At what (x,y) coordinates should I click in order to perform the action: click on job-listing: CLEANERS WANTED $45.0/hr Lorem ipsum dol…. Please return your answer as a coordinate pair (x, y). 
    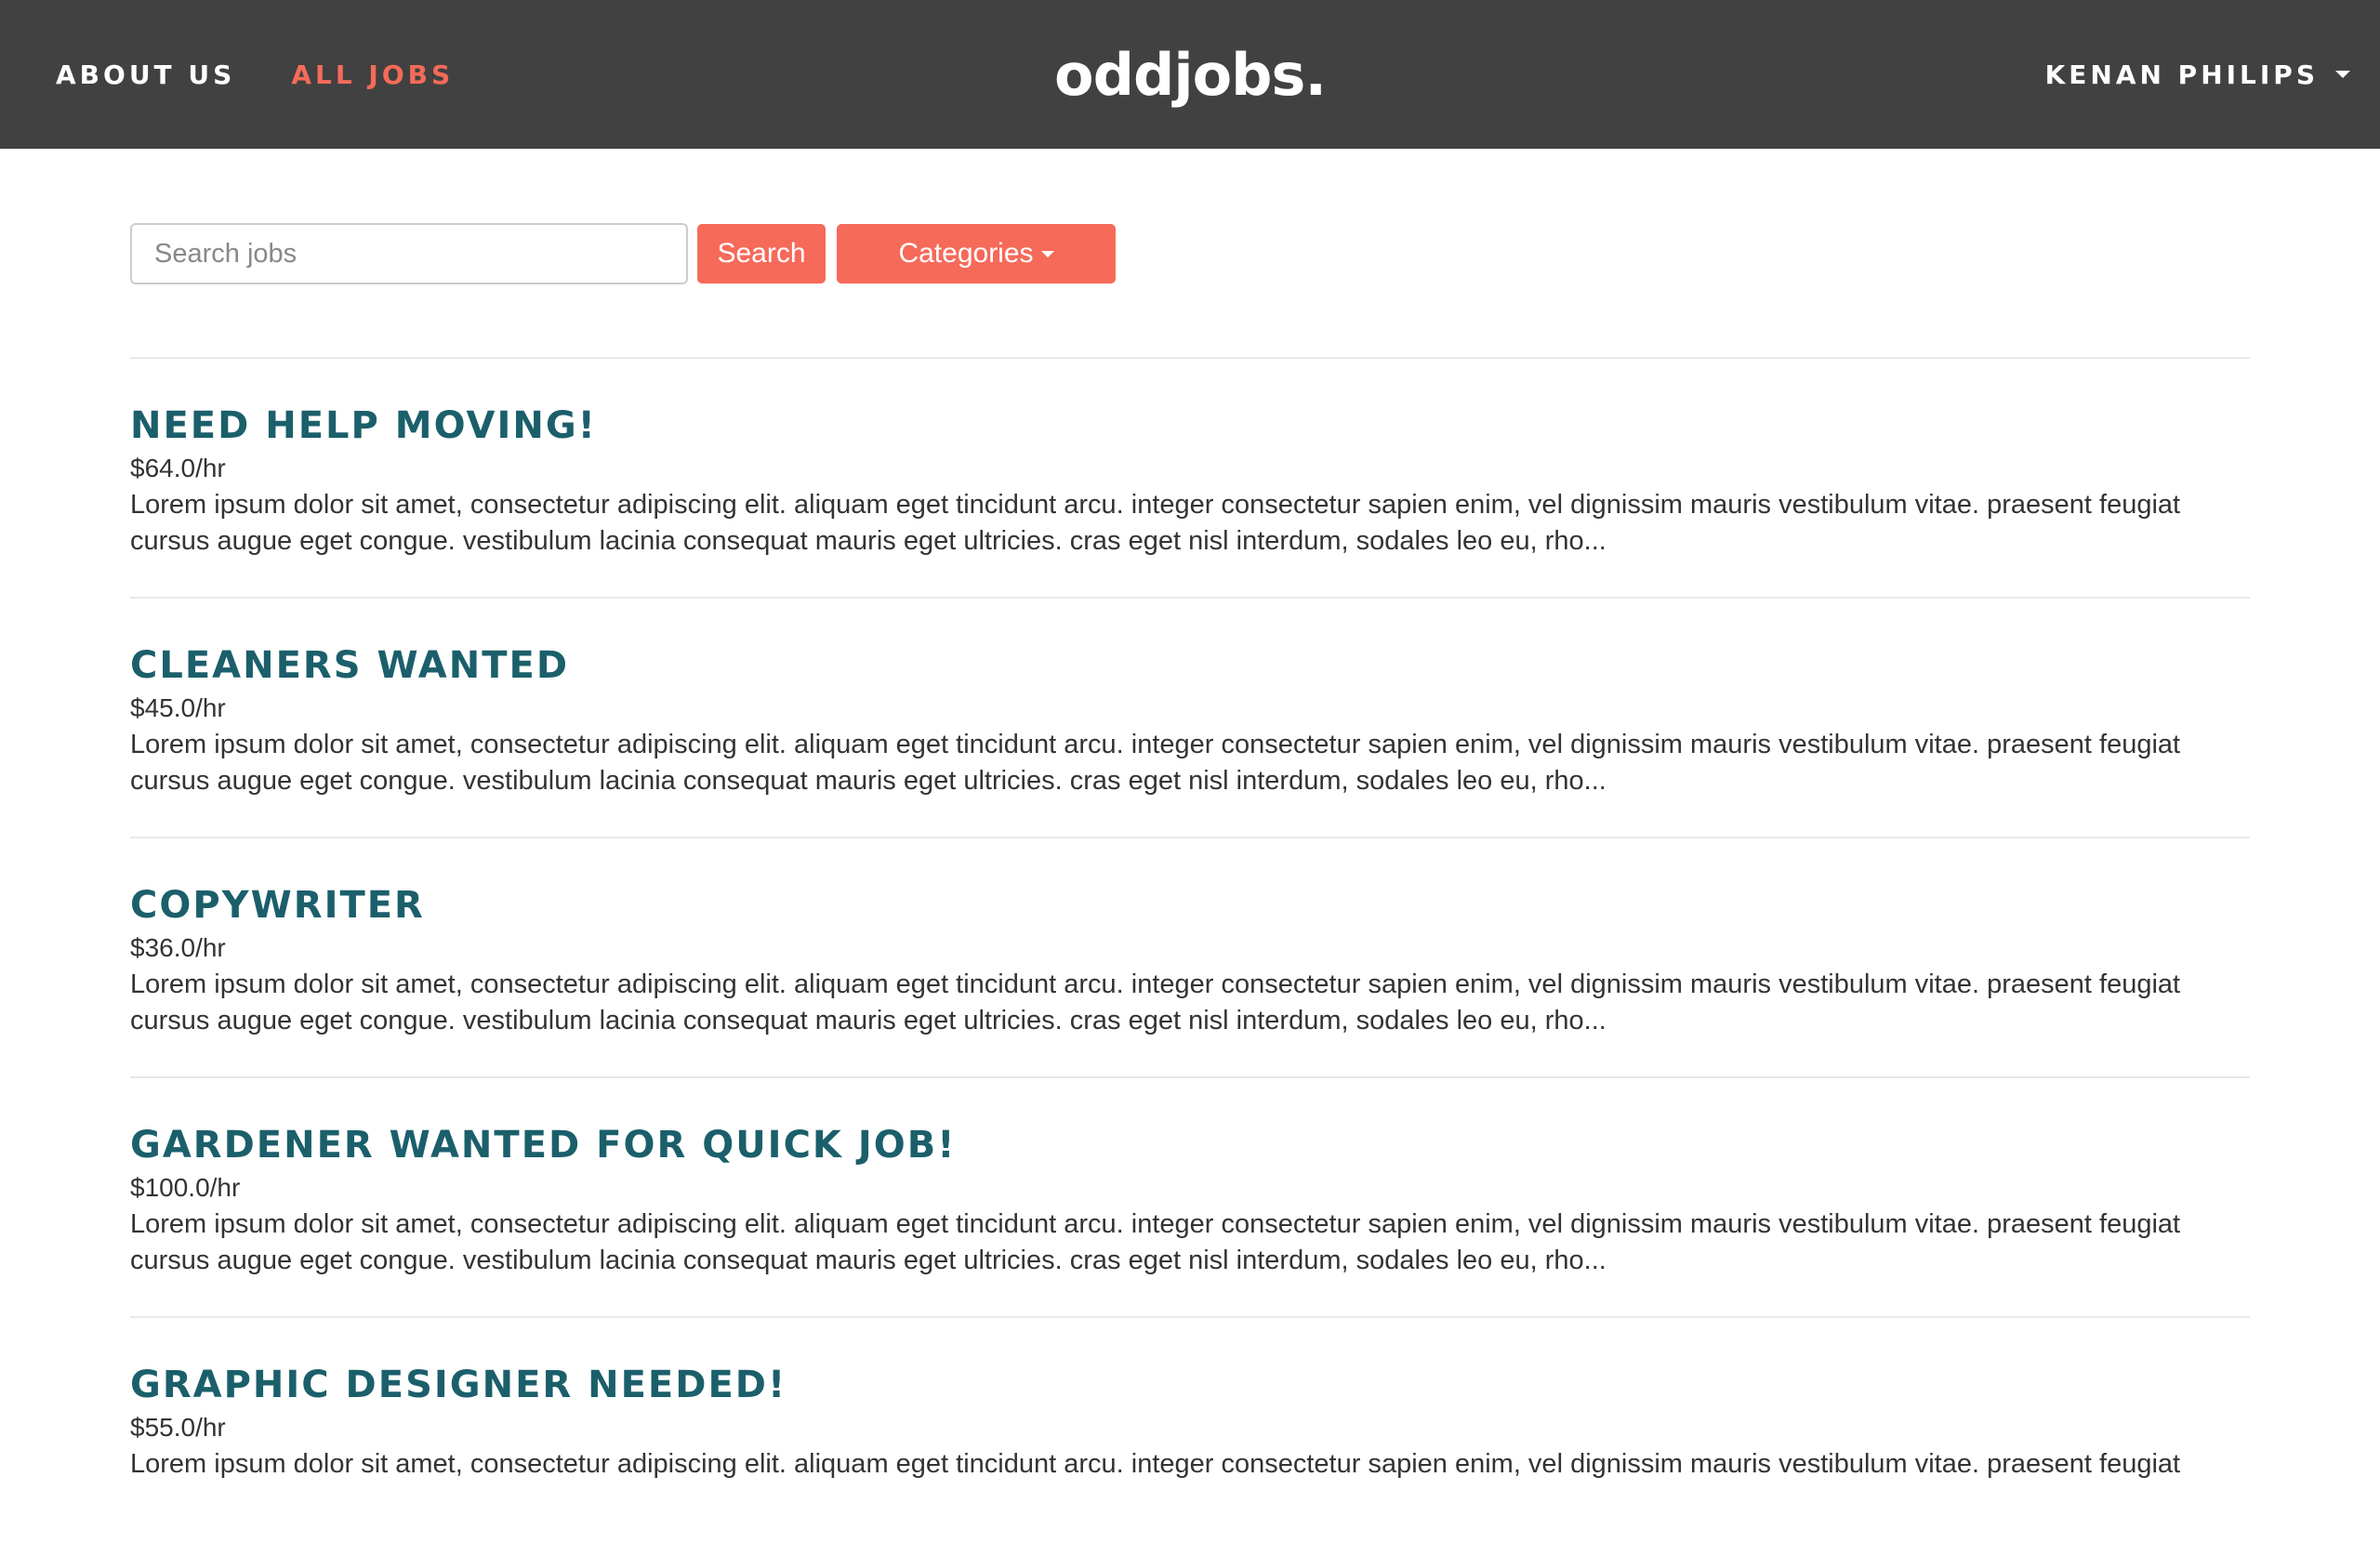
    Looking at the image, I should click on (1190, 717).